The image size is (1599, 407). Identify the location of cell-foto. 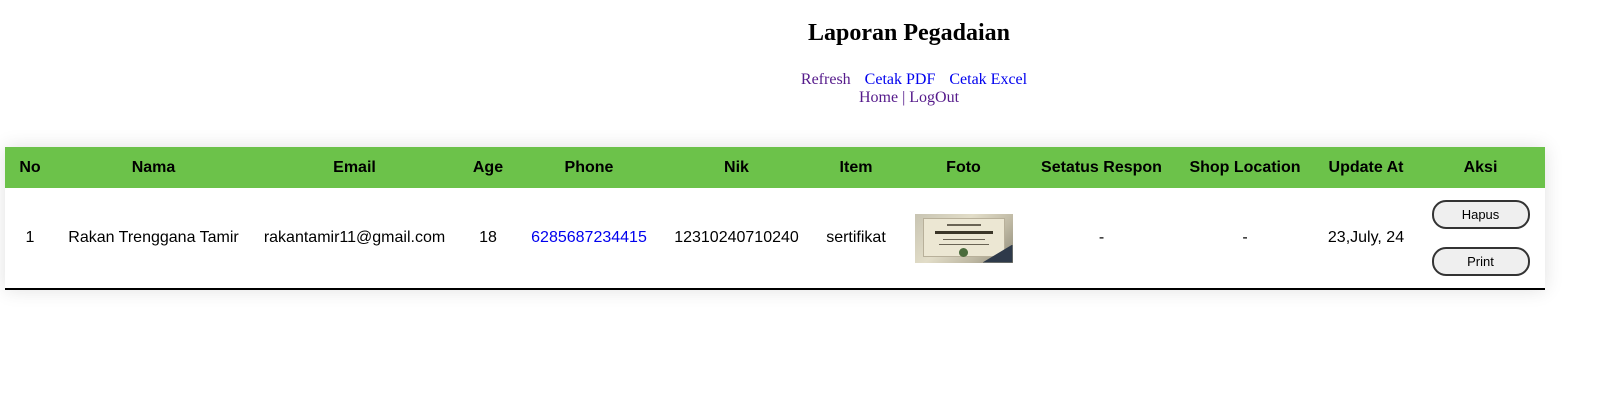
(963, 238).